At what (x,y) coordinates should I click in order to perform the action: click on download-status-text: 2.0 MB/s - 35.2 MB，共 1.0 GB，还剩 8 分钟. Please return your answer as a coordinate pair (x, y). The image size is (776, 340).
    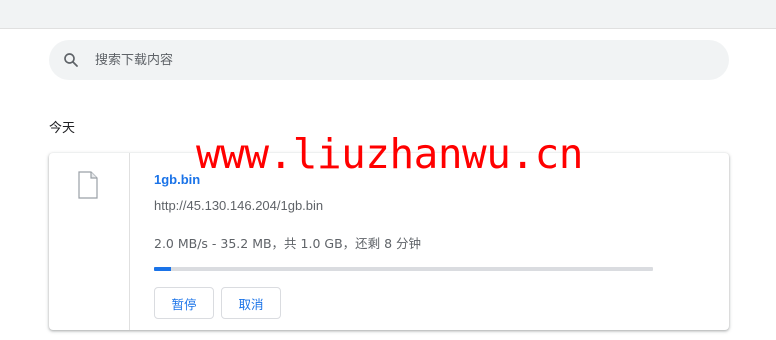
    Looking at the image, I should click on (288, 243).